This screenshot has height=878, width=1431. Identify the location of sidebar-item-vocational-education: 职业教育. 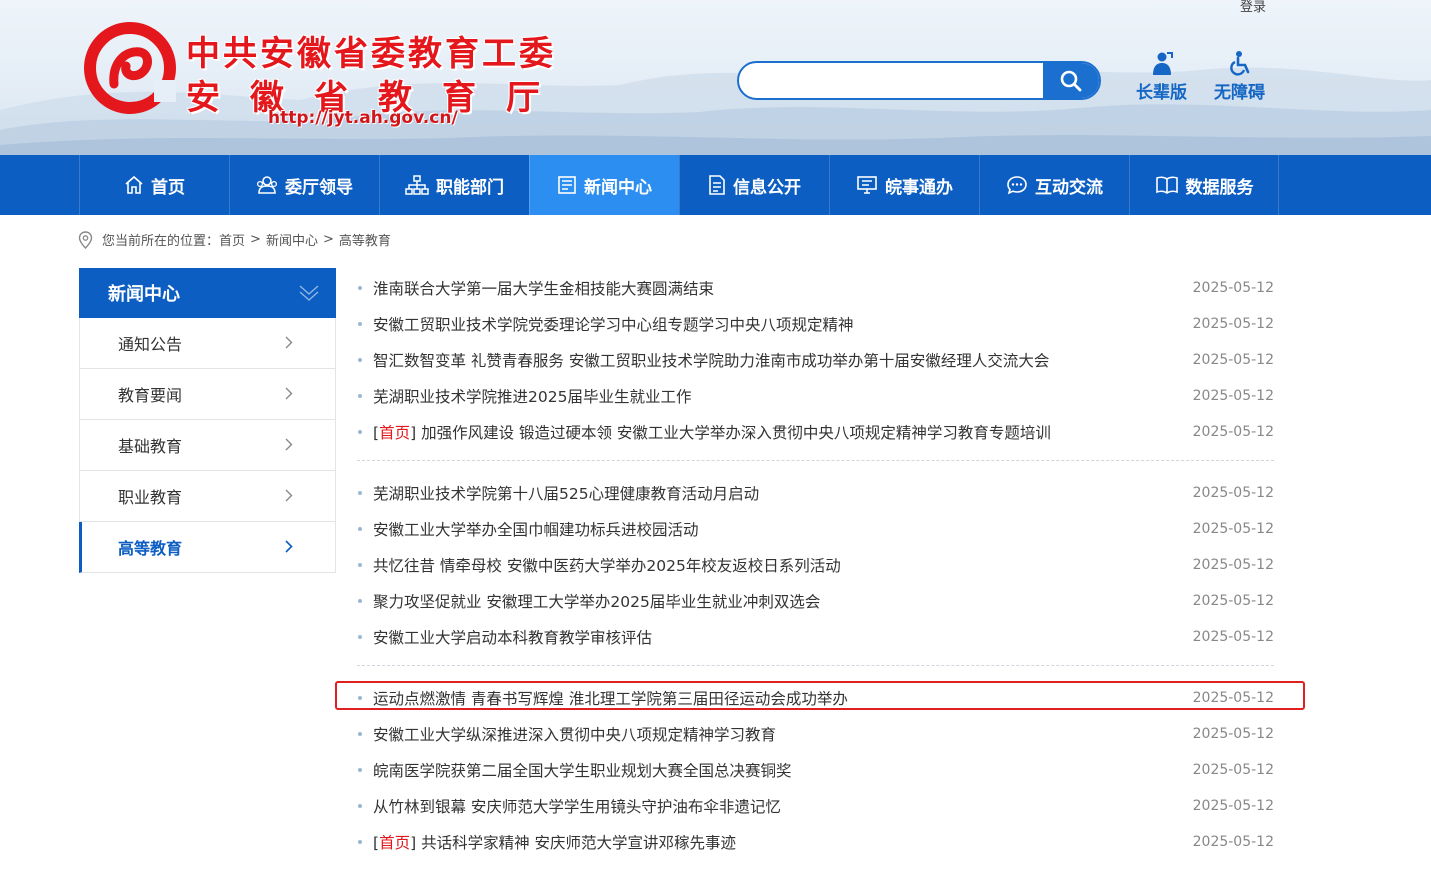
(207, 496).